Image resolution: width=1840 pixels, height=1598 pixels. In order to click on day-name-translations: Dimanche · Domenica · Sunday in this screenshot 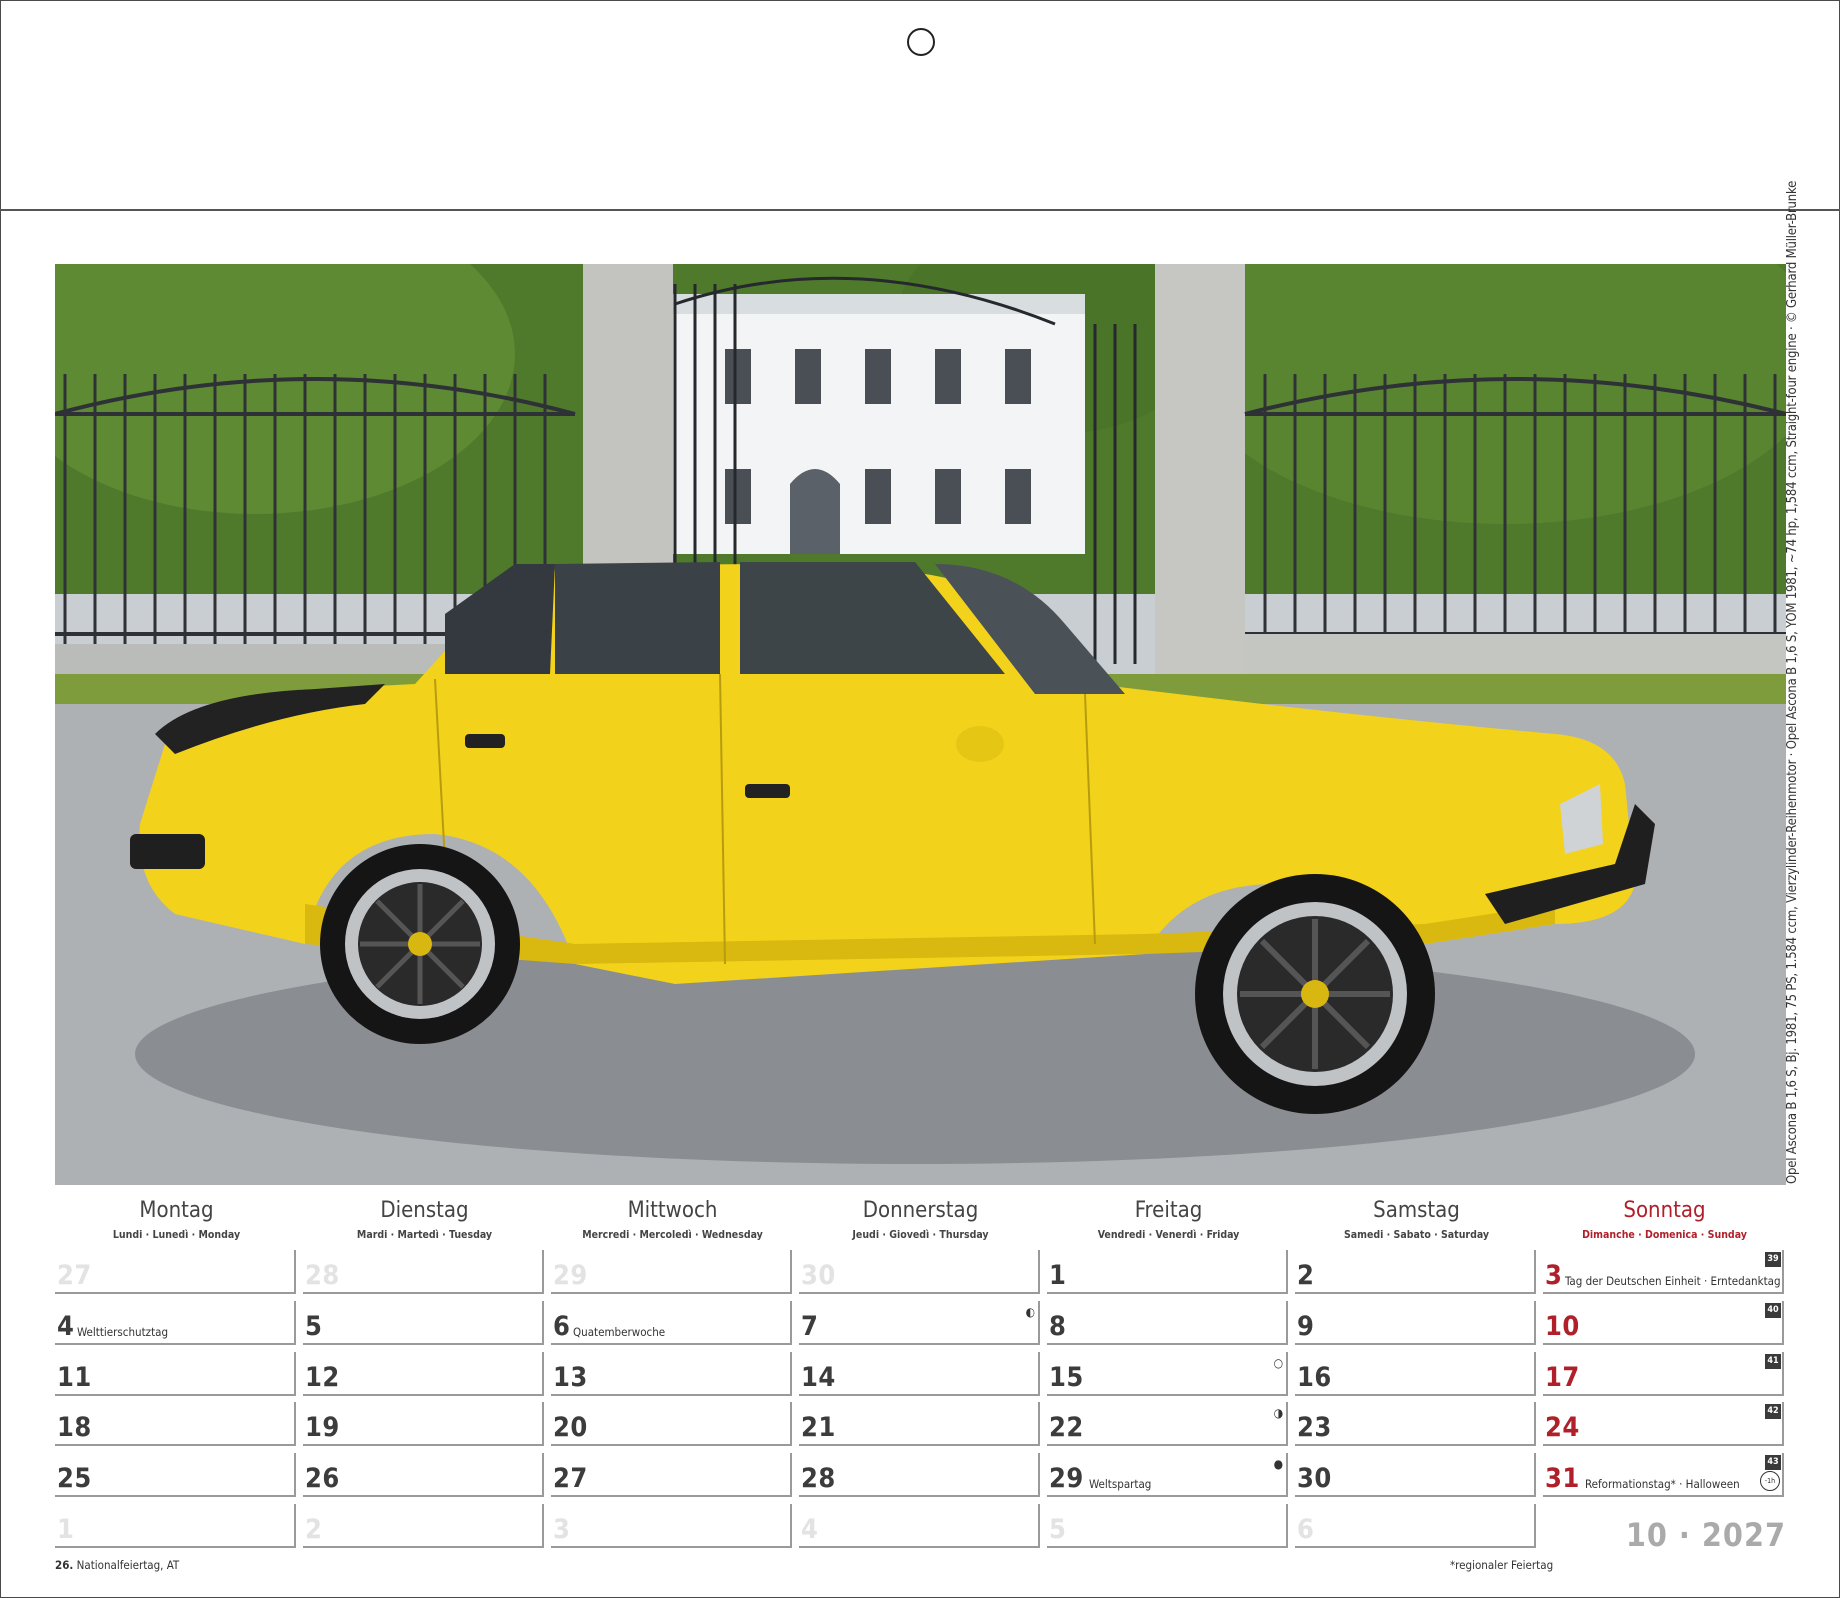, I will do `click(1664, 1235)`.